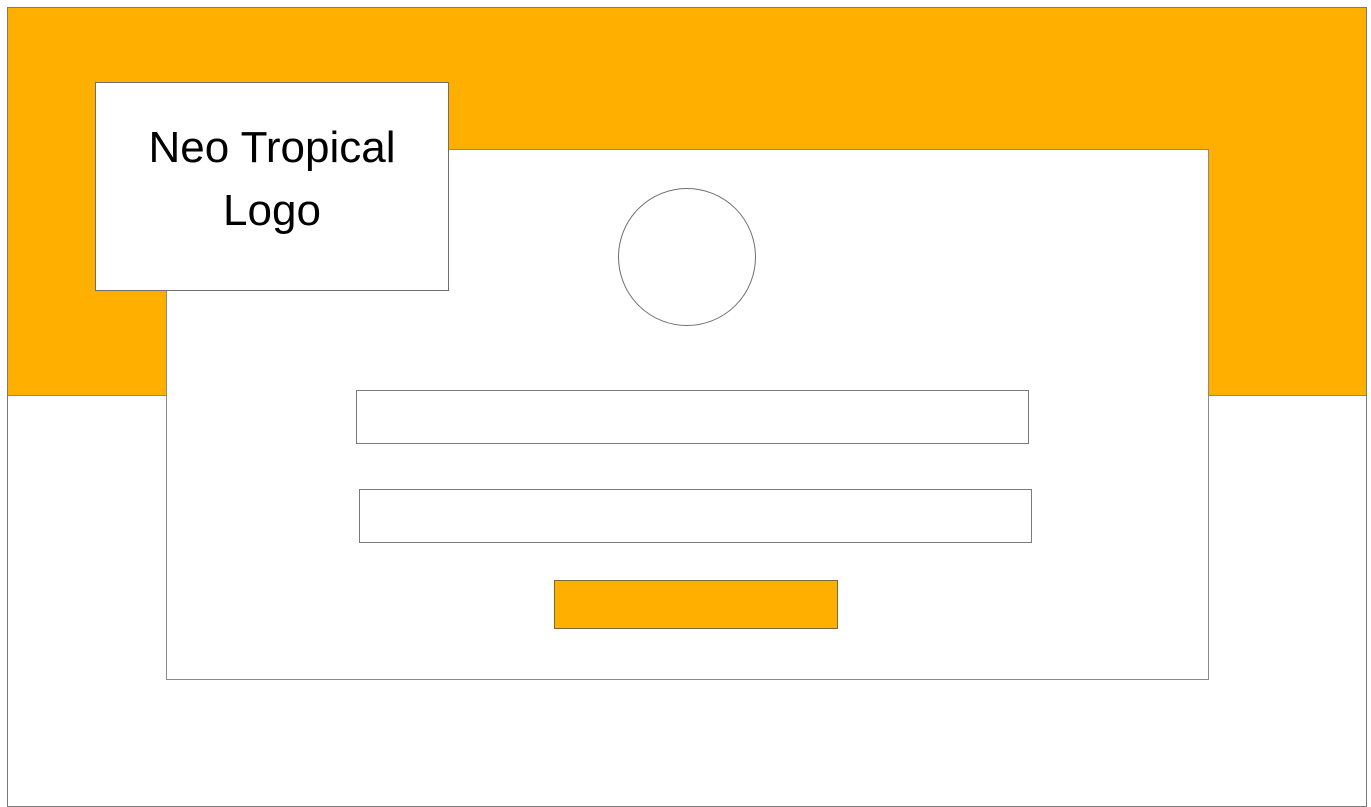 This screenshot has height=807, width=1371. I want to click on submit-button, so click(696, 604).